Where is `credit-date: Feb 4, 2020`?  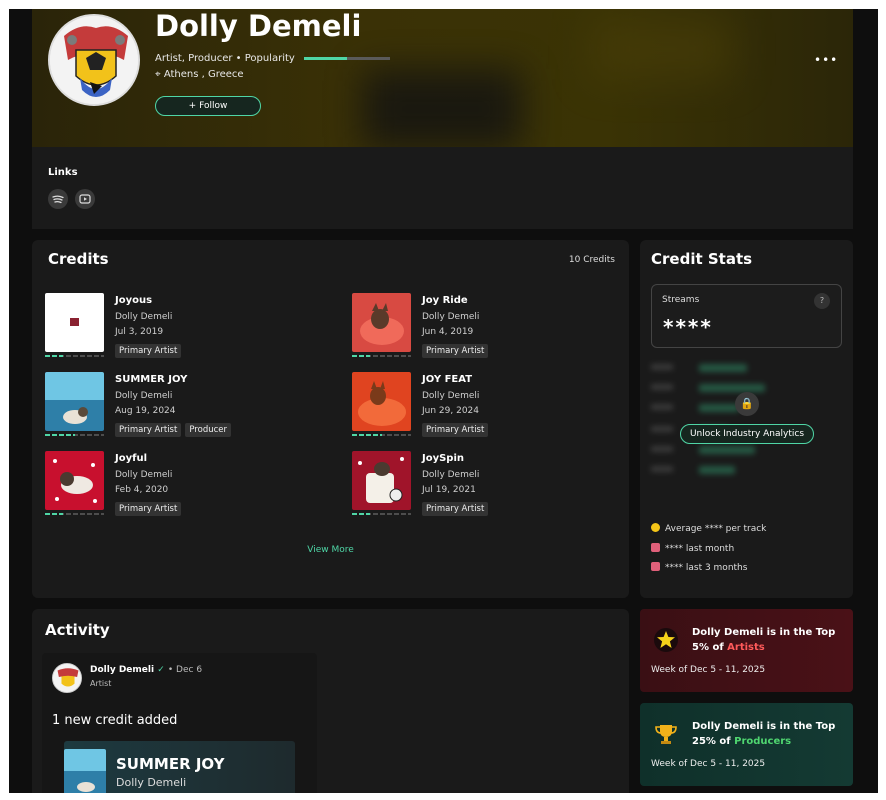
credit-date: Feb 4, 2020 is located at coordinates (142, 490).